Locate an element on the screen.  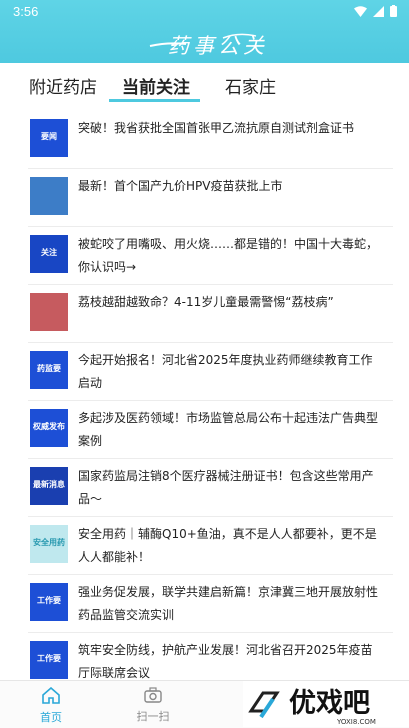
article-title: 安全用药｜辅酶Q10+鱼油，真不是人人都要补，更不是人人都能补！ is located at coordinates (227, 545).